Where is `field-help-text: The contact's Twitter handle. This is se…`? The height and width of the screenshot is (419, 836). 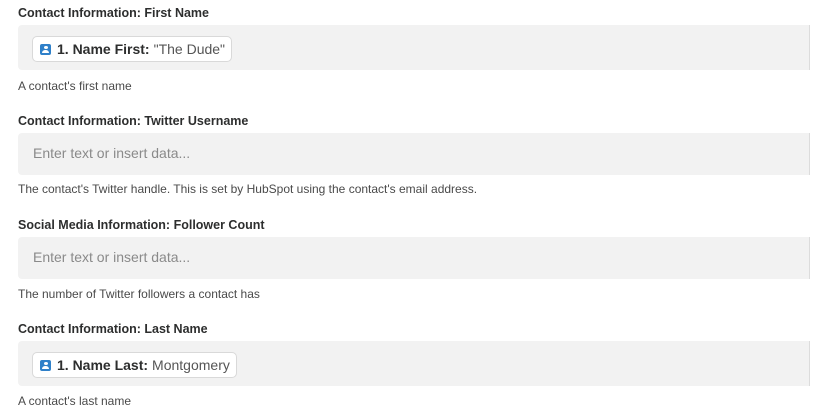
field-help-text: The contact's Twitter handle. This is se… is located at coordinates (248, 189).